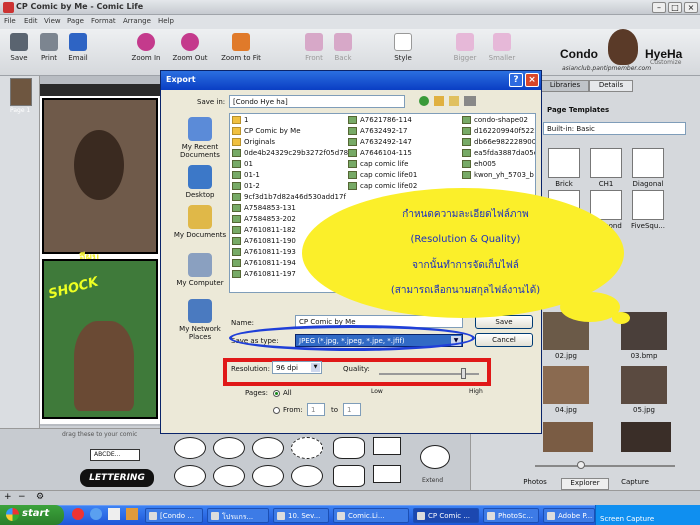 Image resolution: width=700 pixels, height=525 pixels. I want to click on photo-04: 04.jpg, so click(566, 390).